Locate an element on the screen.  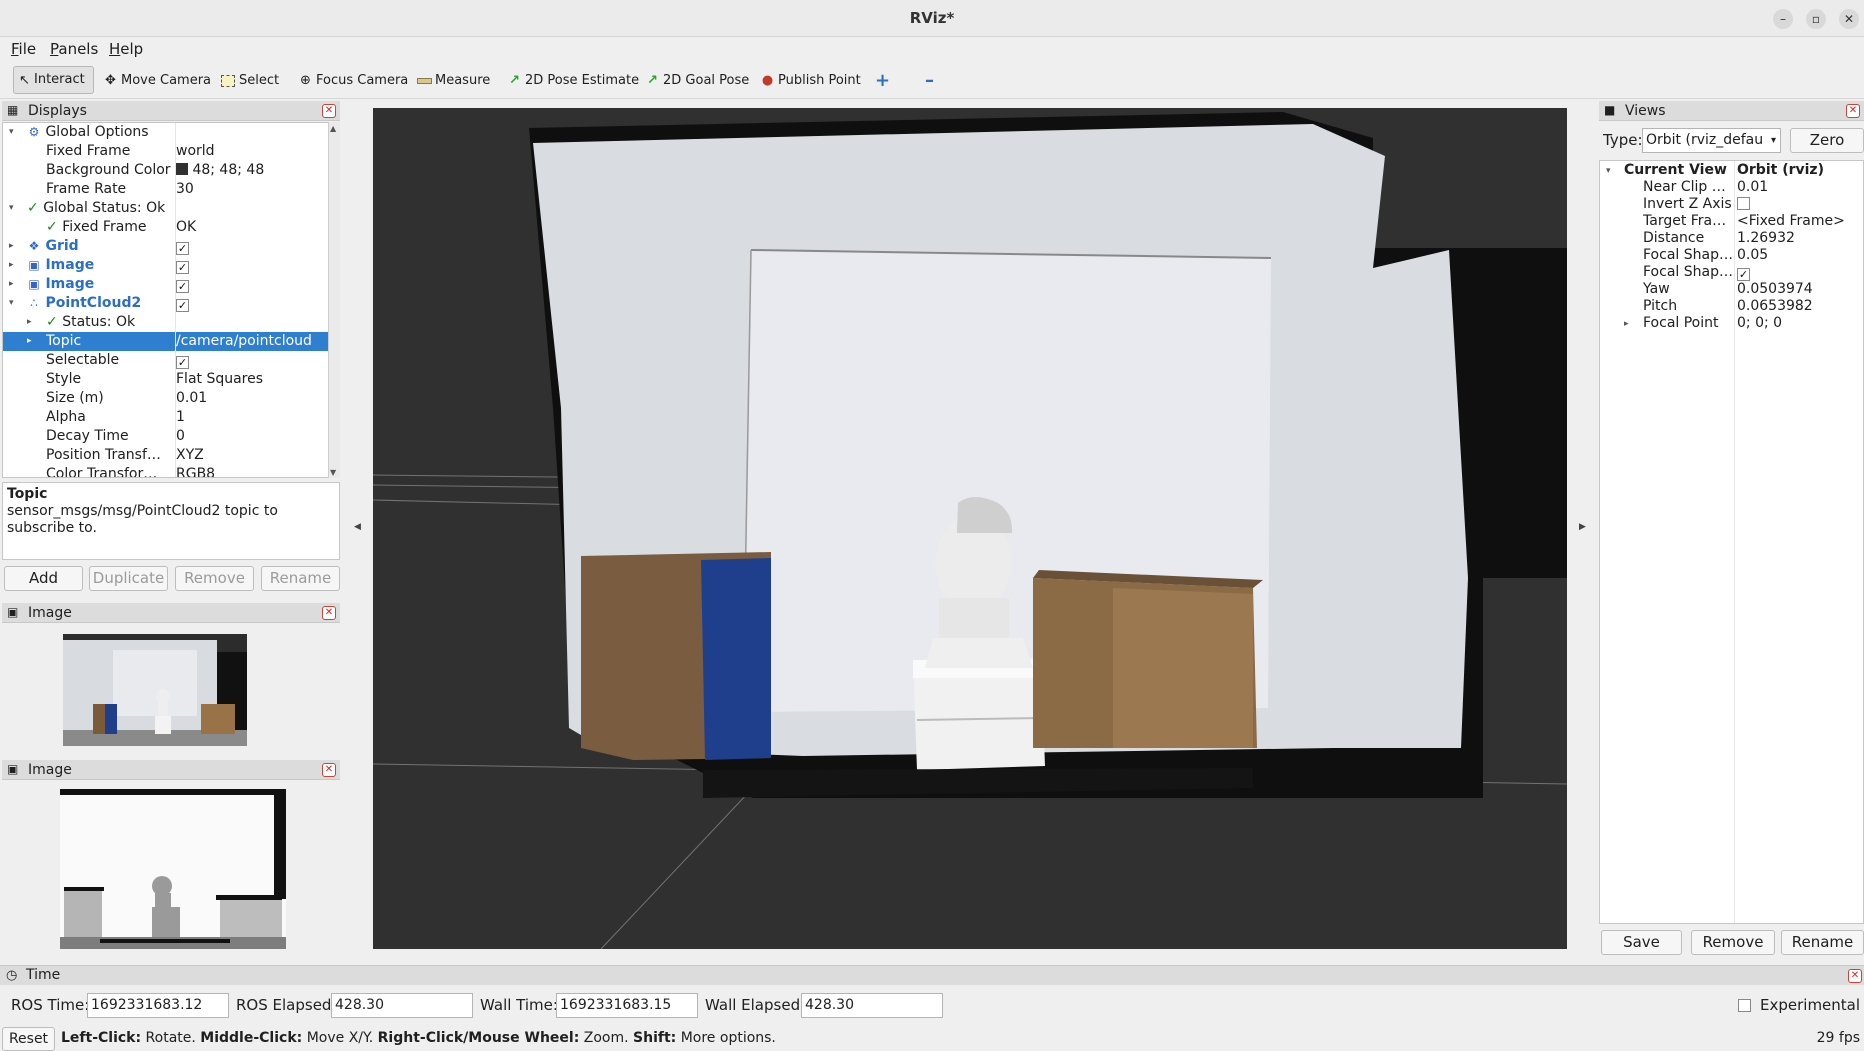
focus-camera-tool-button: ⊕ Focus Camera is located at coordinates (353, 81).